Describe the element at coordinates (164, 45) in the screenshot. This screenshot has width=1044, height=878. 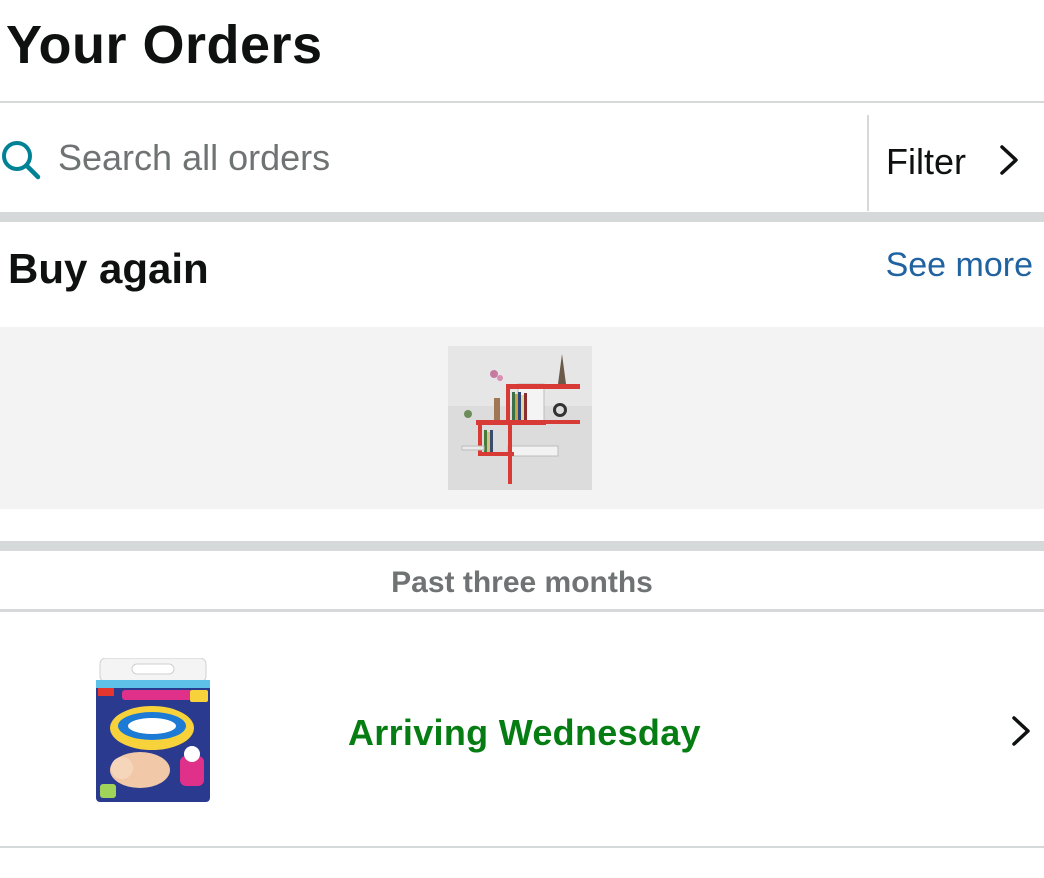
I see `page-title: Your Orders` at that location.